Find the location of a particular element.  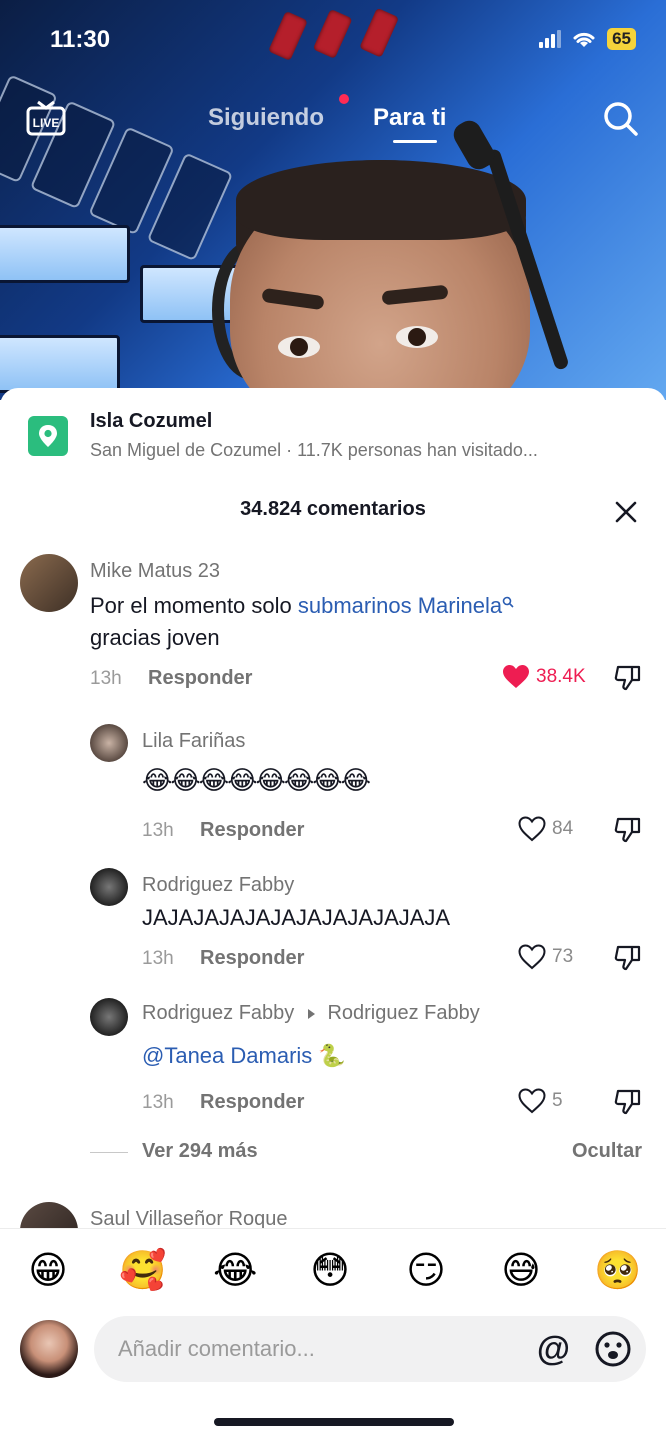

emoji-button: 😅 is located at coordinates (521, 1271).